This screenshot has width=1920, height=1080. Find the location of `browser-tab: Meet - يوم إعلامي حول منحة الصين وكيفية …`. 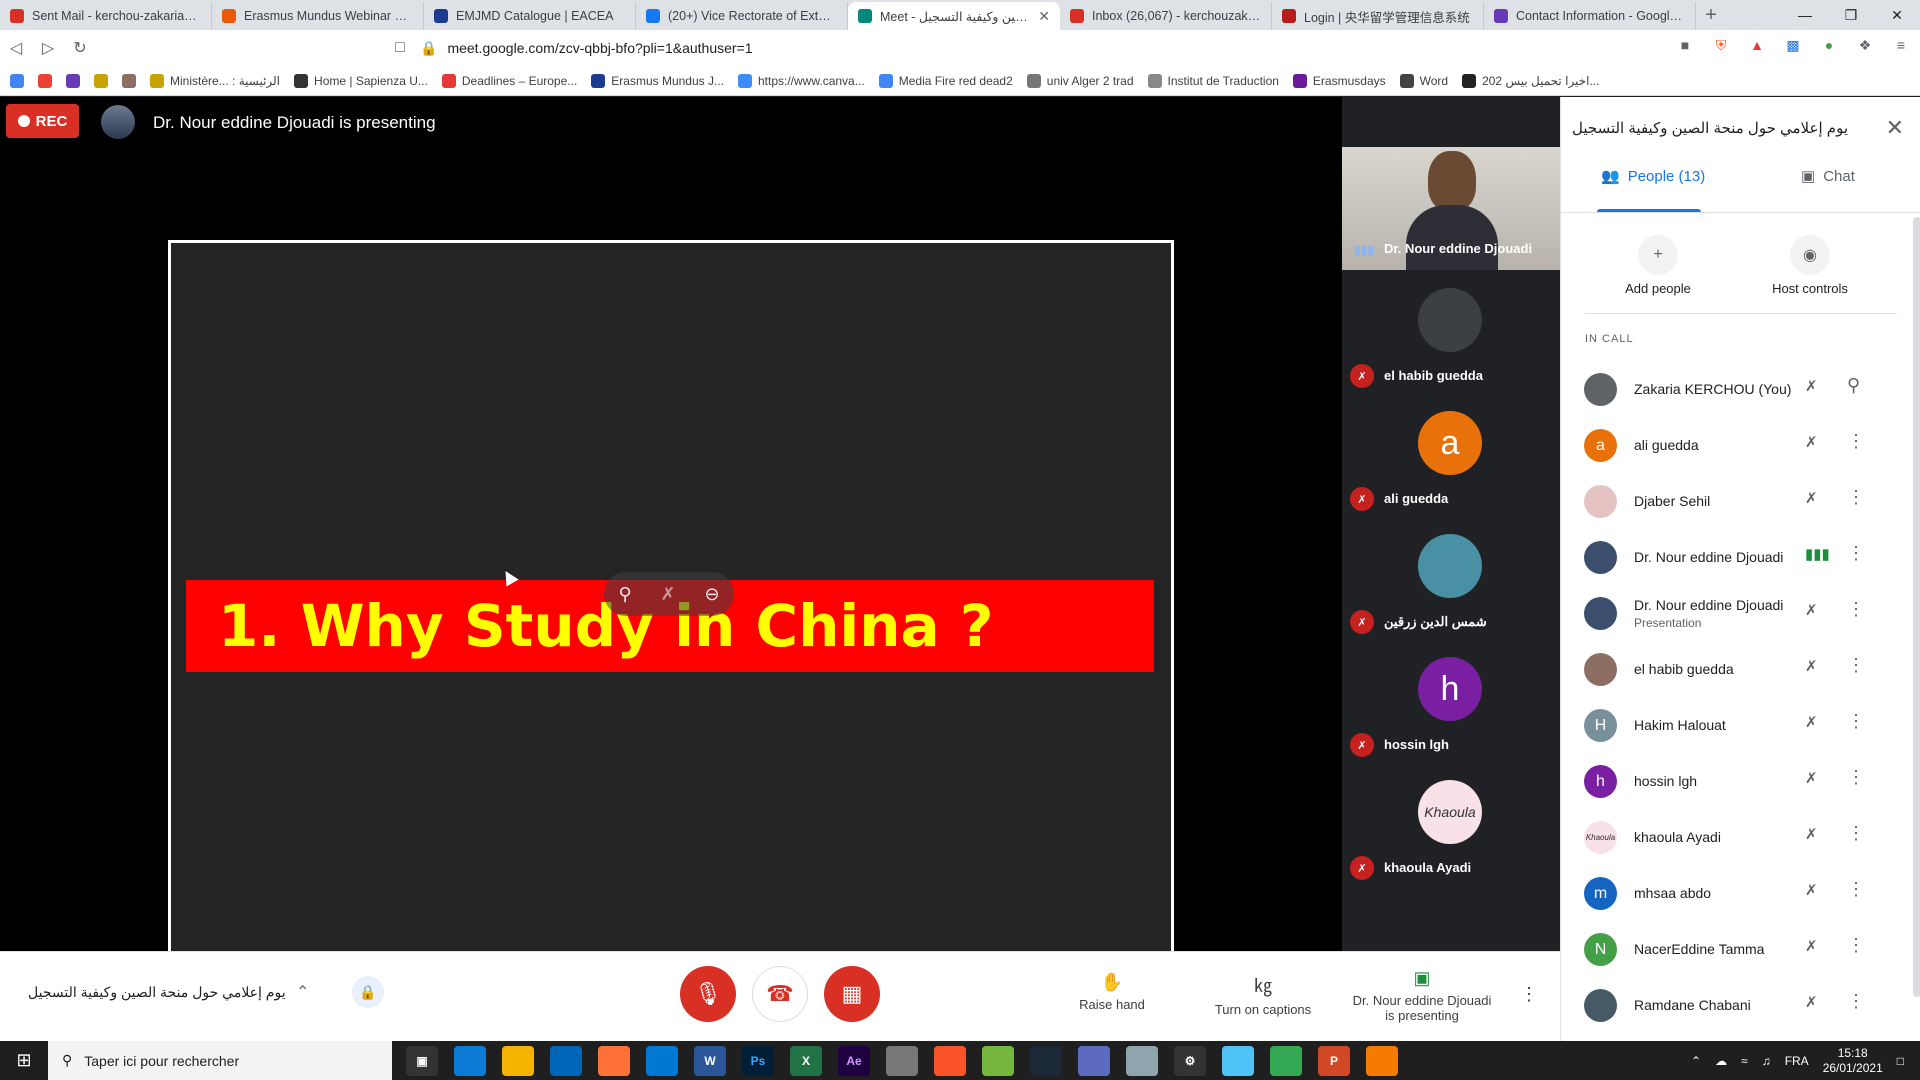

browser-tab: Meet - يوم إعلامي حول منحة الصين وكيفية … is located at coordinates (954, 16).